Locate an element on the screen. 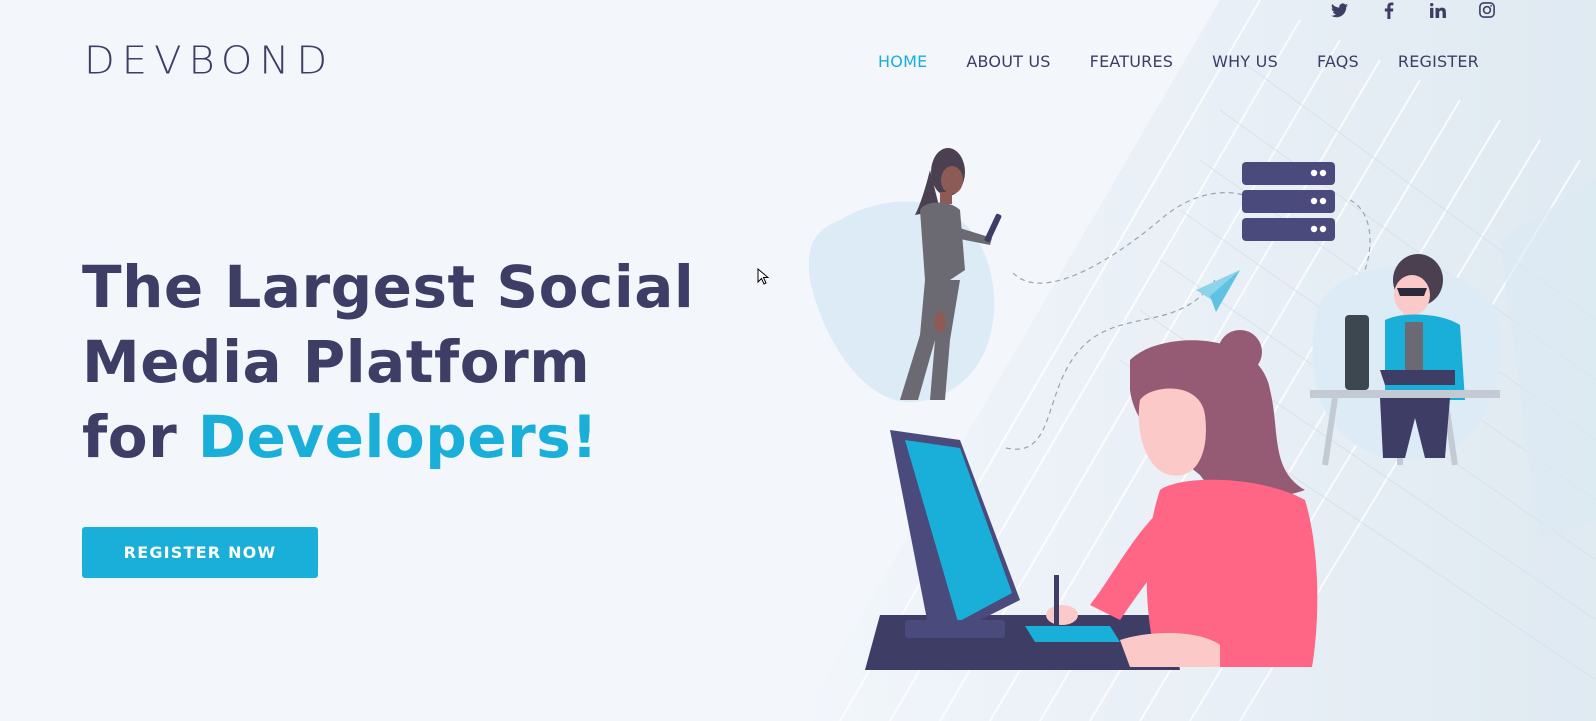 The image size is (1596, 721). woman-with-phone-figure is located at coordinates (905, 275).